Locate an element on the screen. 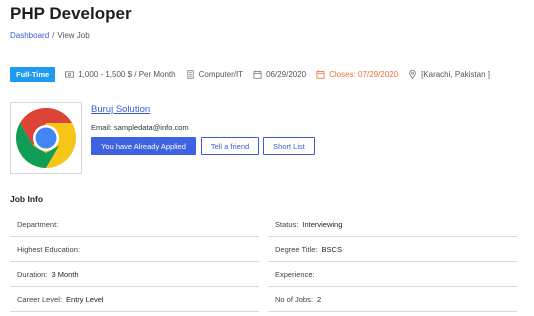 Image resolution: width=534 pixels, height=316 pixels. location-text: [Karachi, Pakistan ] is located at coordinates (455, 74).